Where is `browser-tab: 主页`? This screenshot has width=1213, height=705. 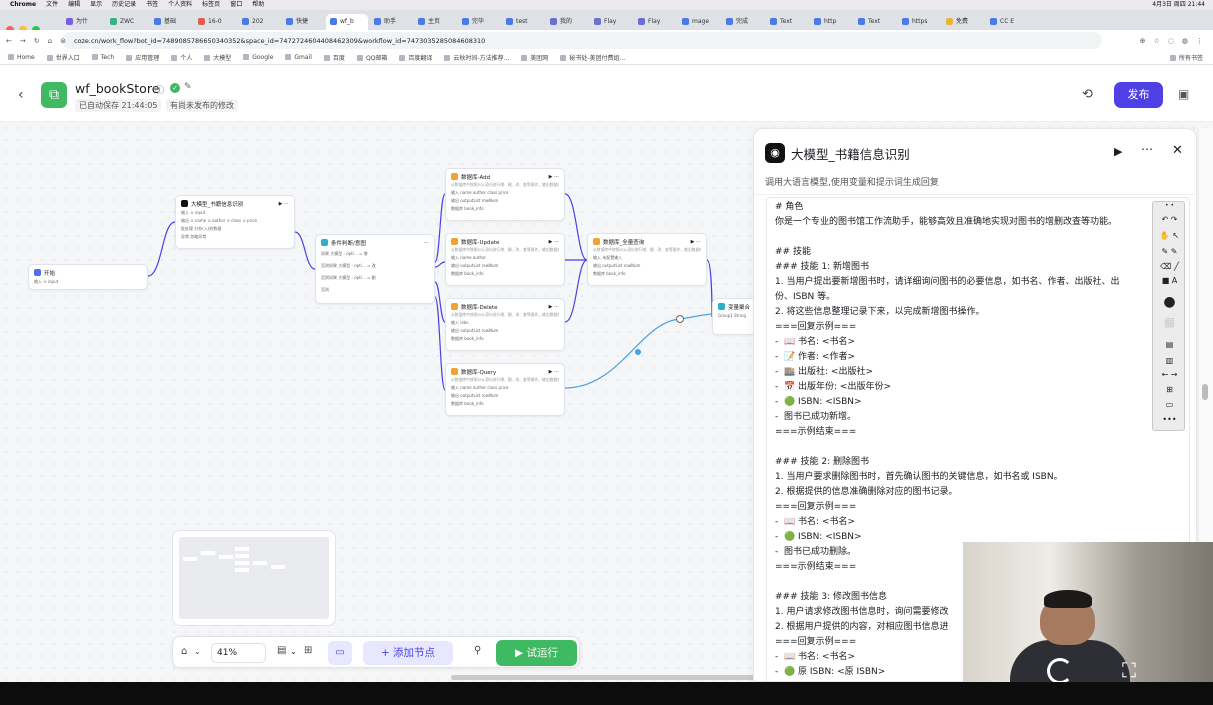 browser-tab: 主页 is located at coordinates (435, 22).